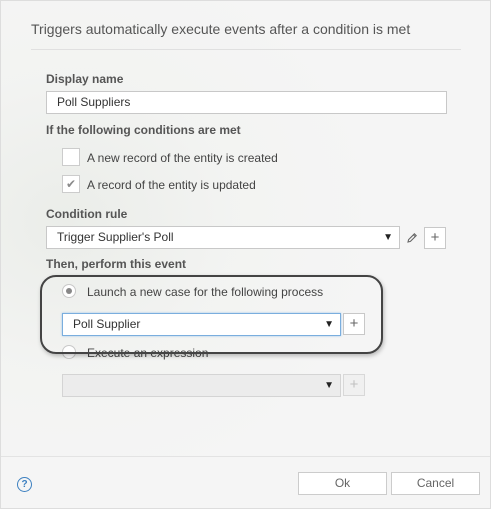 The width and height of the screenshot is (491, 509). Describe the element at coordinates (87, 214) in the screenshot. I see `condition-rule-label: Condition rule` at that location.